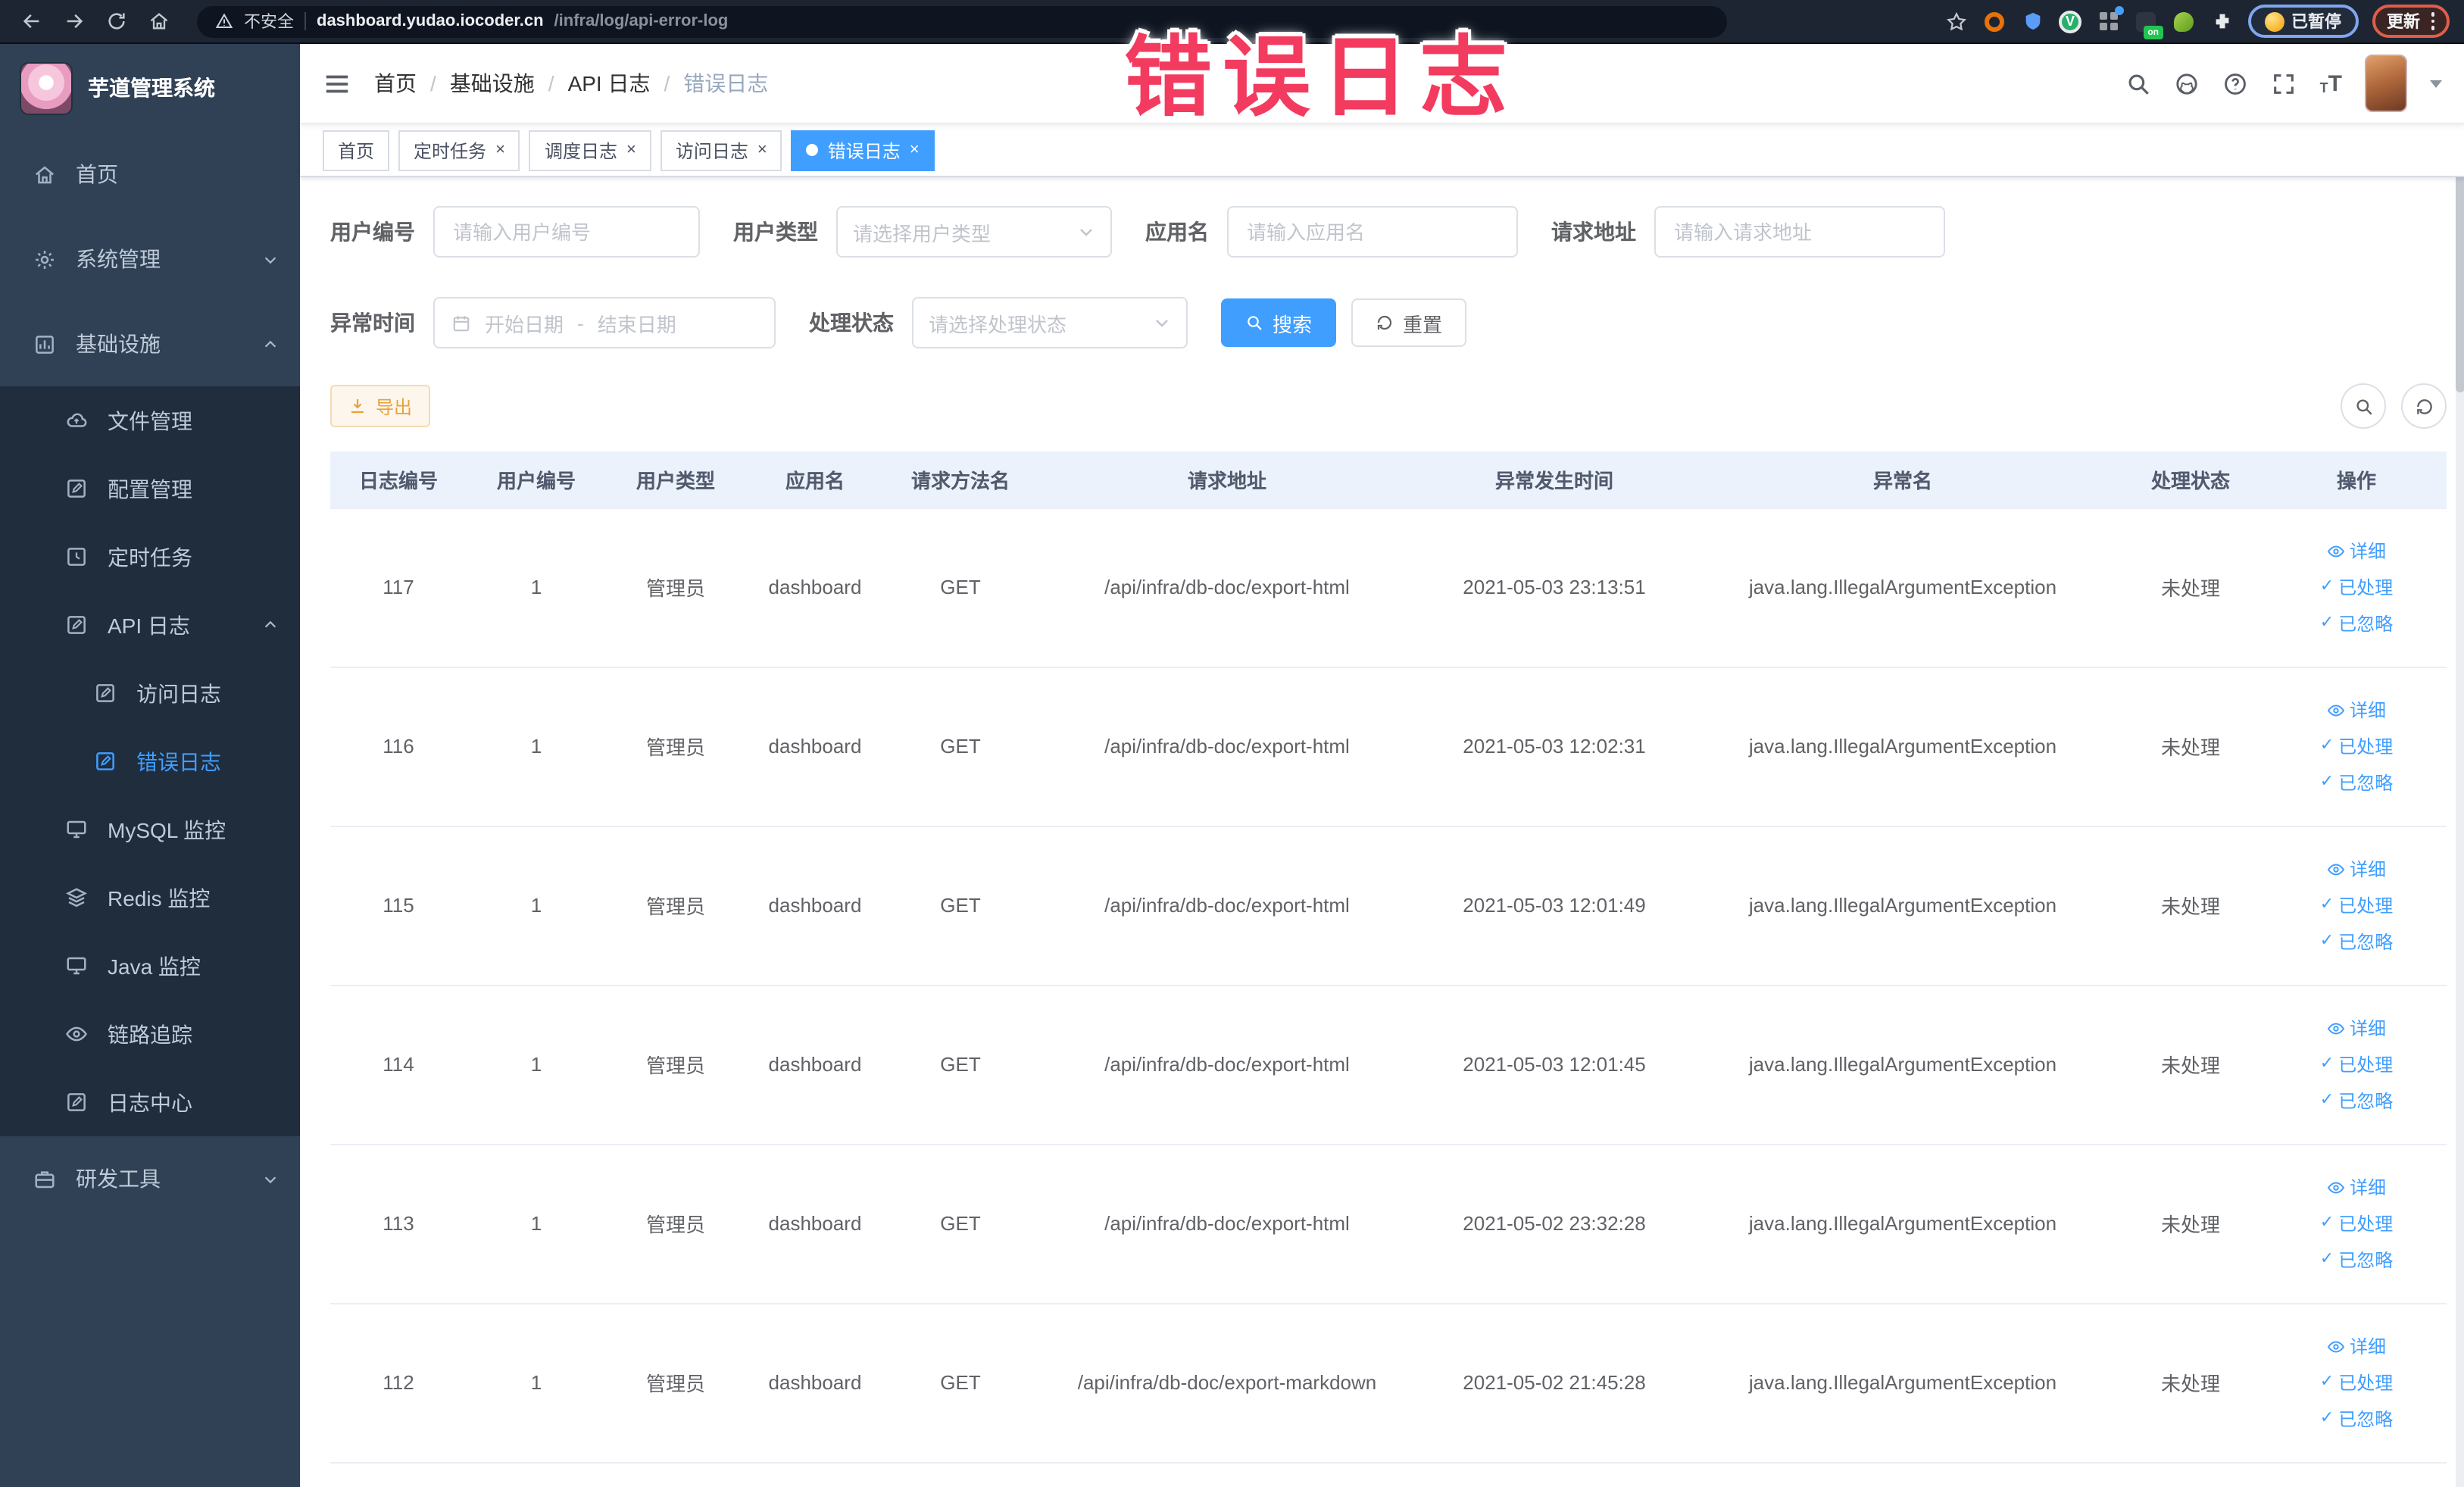  Describe the element at coordinates (1956, 21) in the screenshot. I see `bookmark-star-icon` at that location.